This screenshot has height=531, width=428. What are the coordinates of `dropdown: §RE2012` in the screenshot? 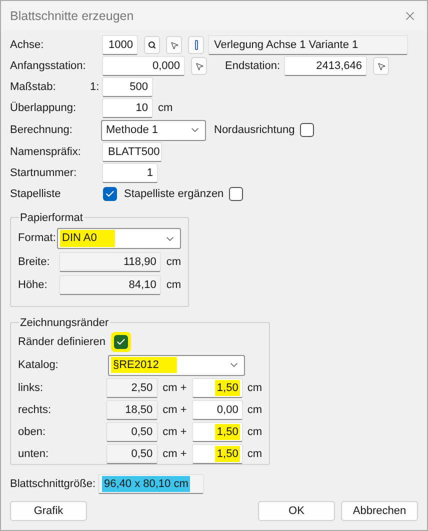 It's located at (176, 365).